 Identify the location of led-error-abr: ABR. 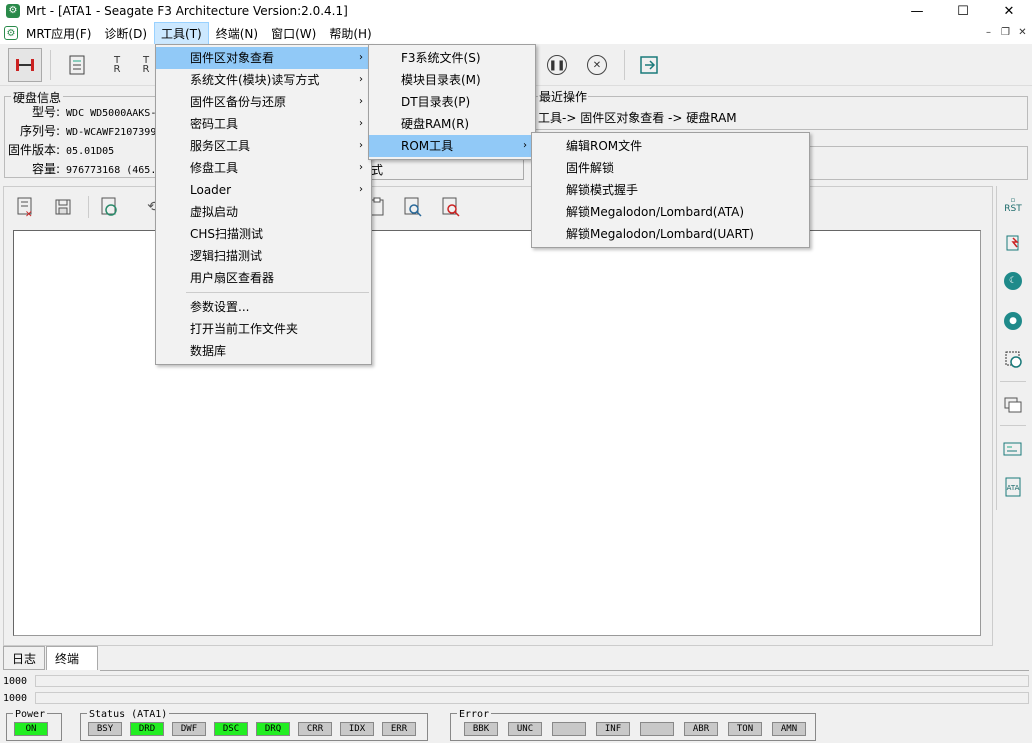
(701, 729).